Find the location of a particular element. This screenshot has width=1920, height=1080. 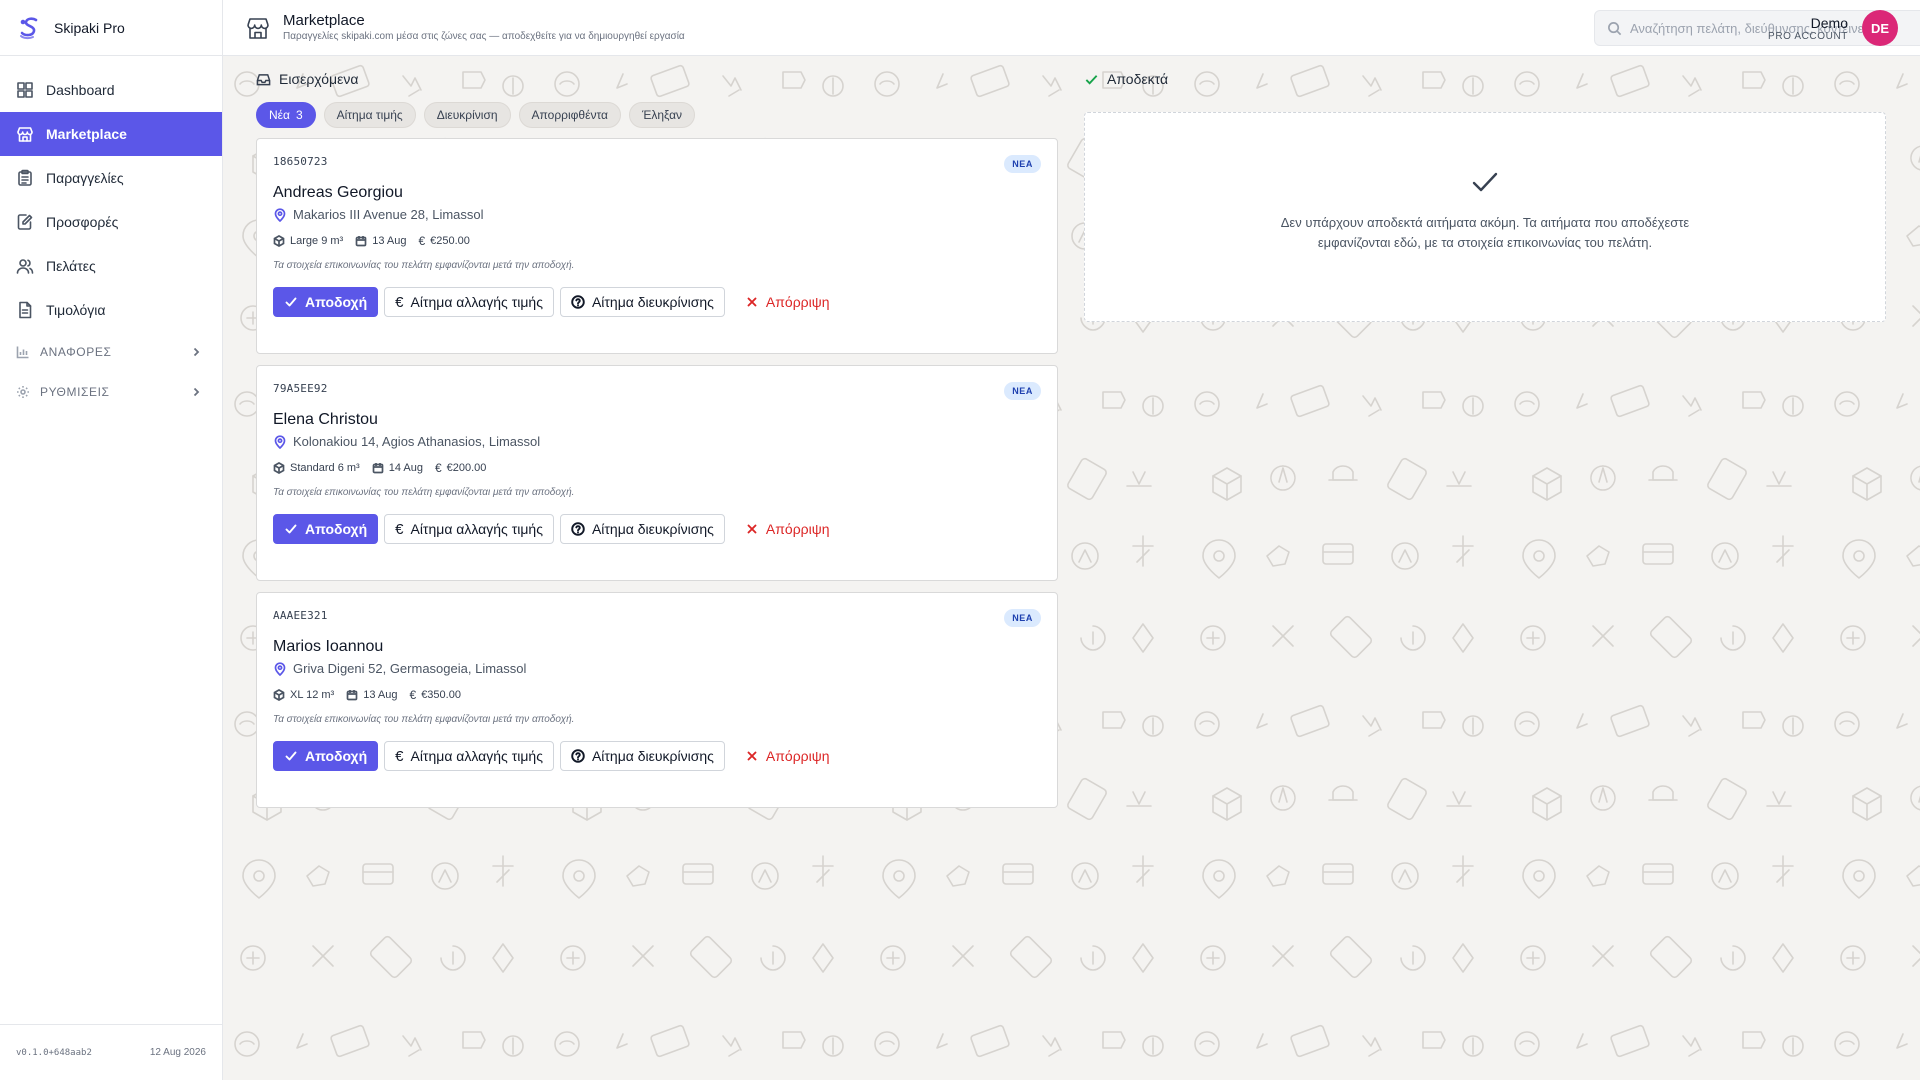

app-name: Skipaki Pro is located at coordinates (89, 27).